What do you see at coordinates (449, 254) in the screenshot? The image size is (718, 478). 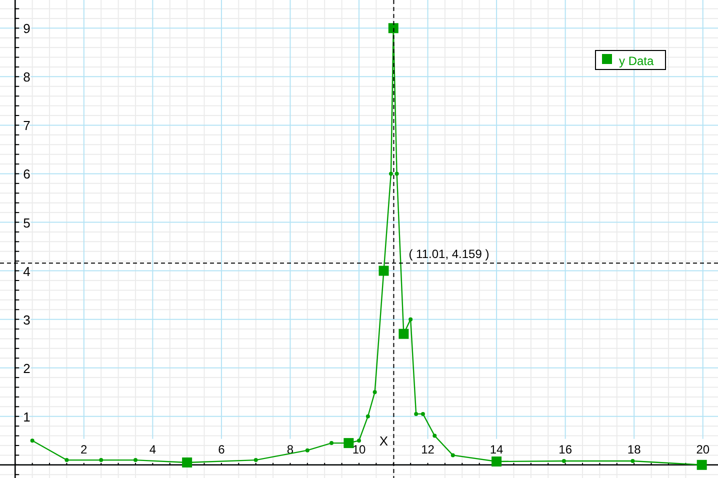 I see `crosshair-readout: ( 11.01, 4.159 )` at bounding box center [449, 254].